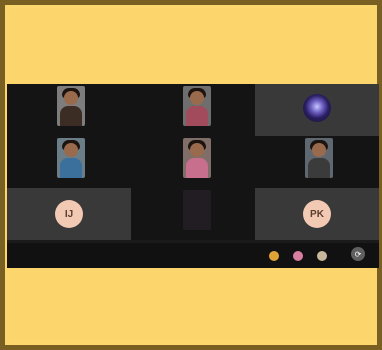  Describe the element at coordinates (274, 256) in the screenshot. I see `emoji-icon` at that location.